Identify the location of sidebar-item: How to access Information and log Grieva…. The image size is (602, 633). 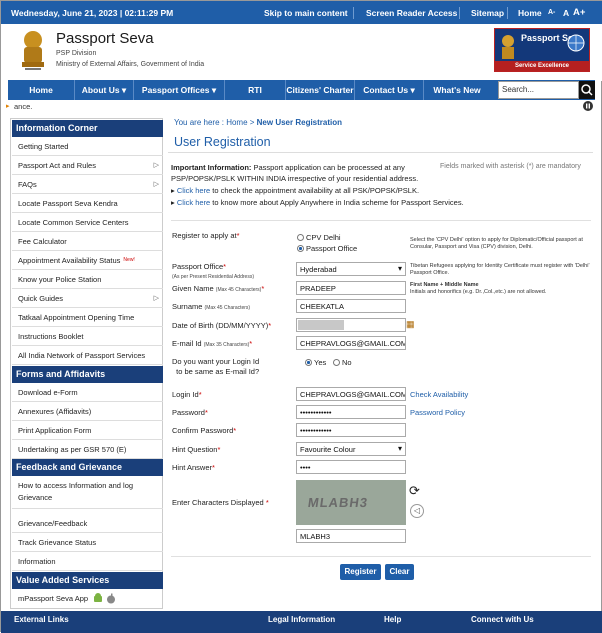
(87, 492).